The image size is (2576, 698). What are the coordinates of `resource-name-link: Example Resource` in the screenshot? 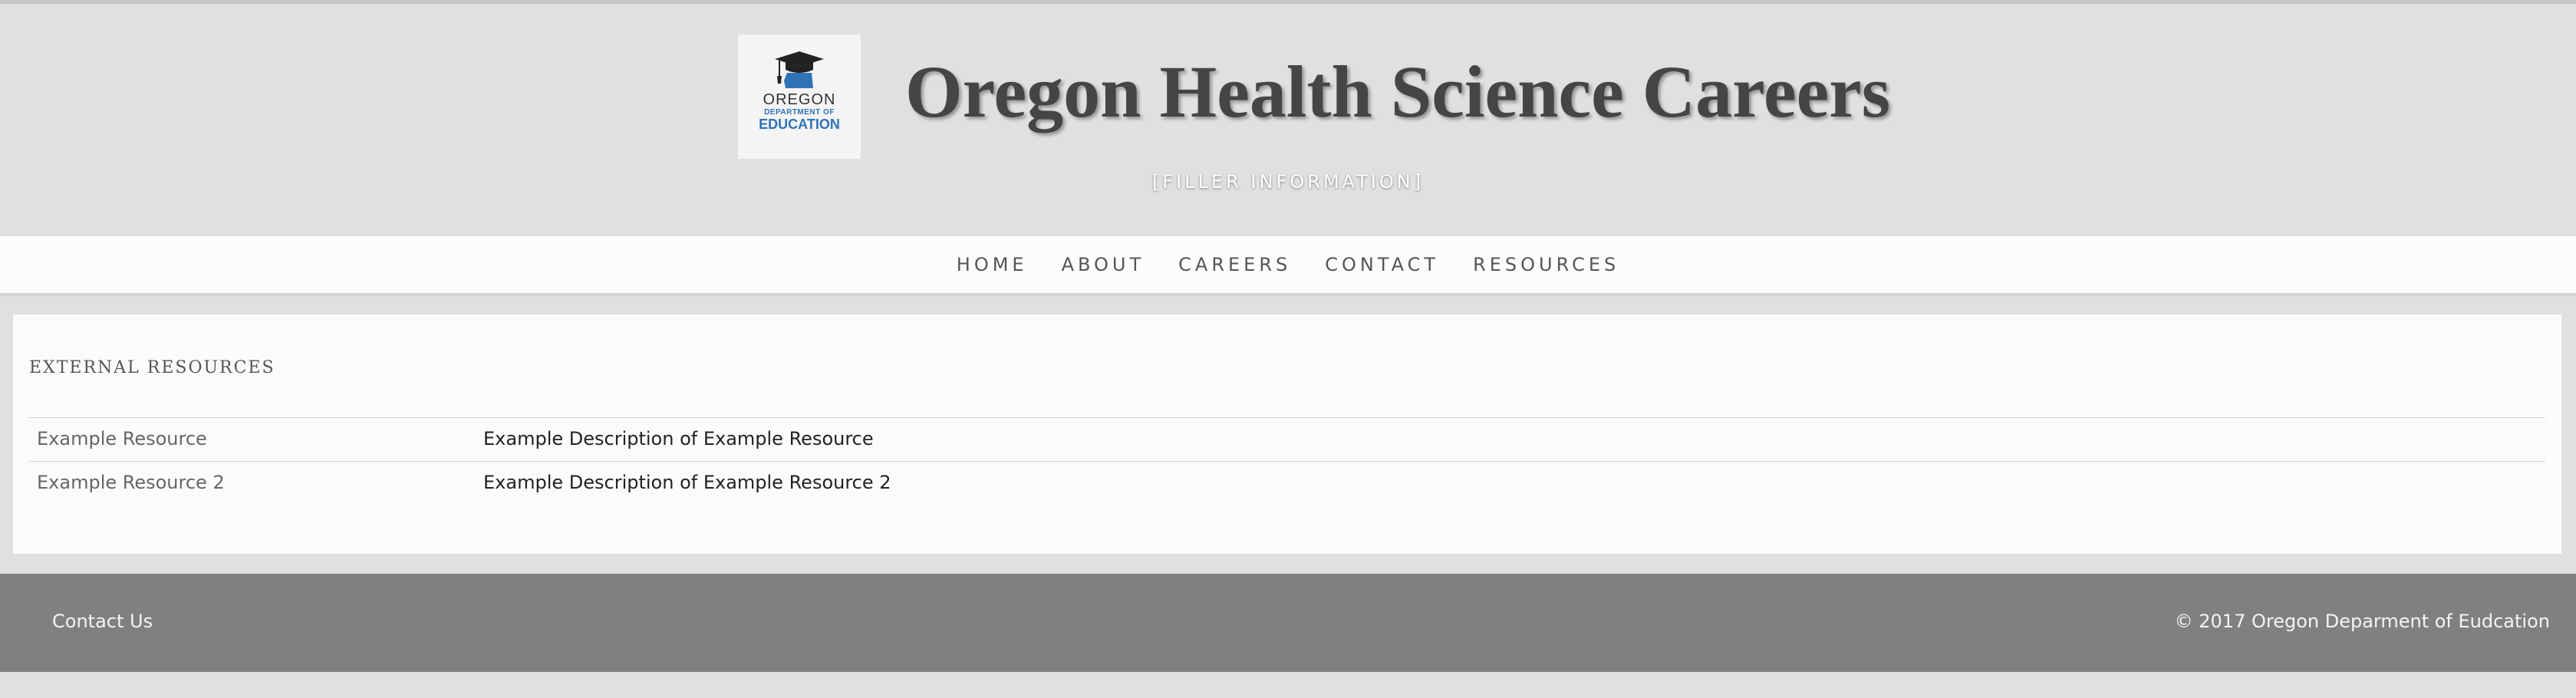 It's located at (122, 439).